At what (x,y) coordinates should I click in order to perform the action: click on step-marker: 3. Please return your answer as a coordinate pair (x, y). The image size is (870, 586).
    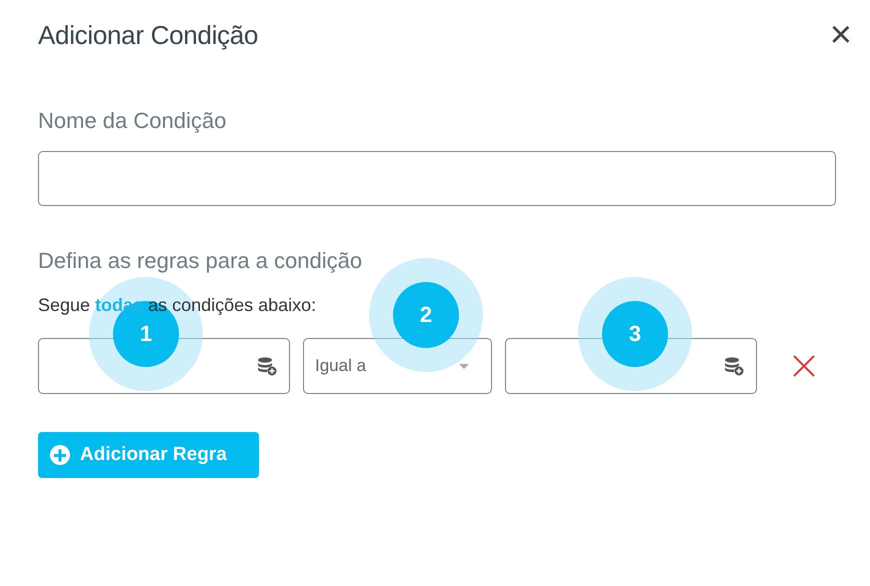
    Looking at the image, I should click on (635, 334).